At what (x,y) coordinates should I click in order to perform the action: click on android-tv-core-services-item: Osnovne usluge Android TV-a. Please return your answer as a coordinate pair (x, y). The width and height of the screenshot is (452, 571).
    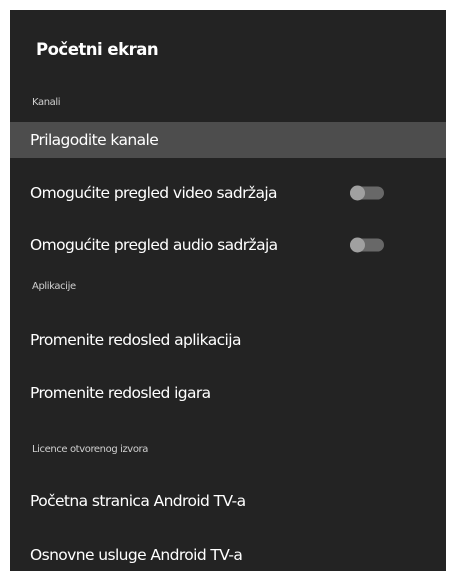
    Looking at the image, I should click on (228, 554).